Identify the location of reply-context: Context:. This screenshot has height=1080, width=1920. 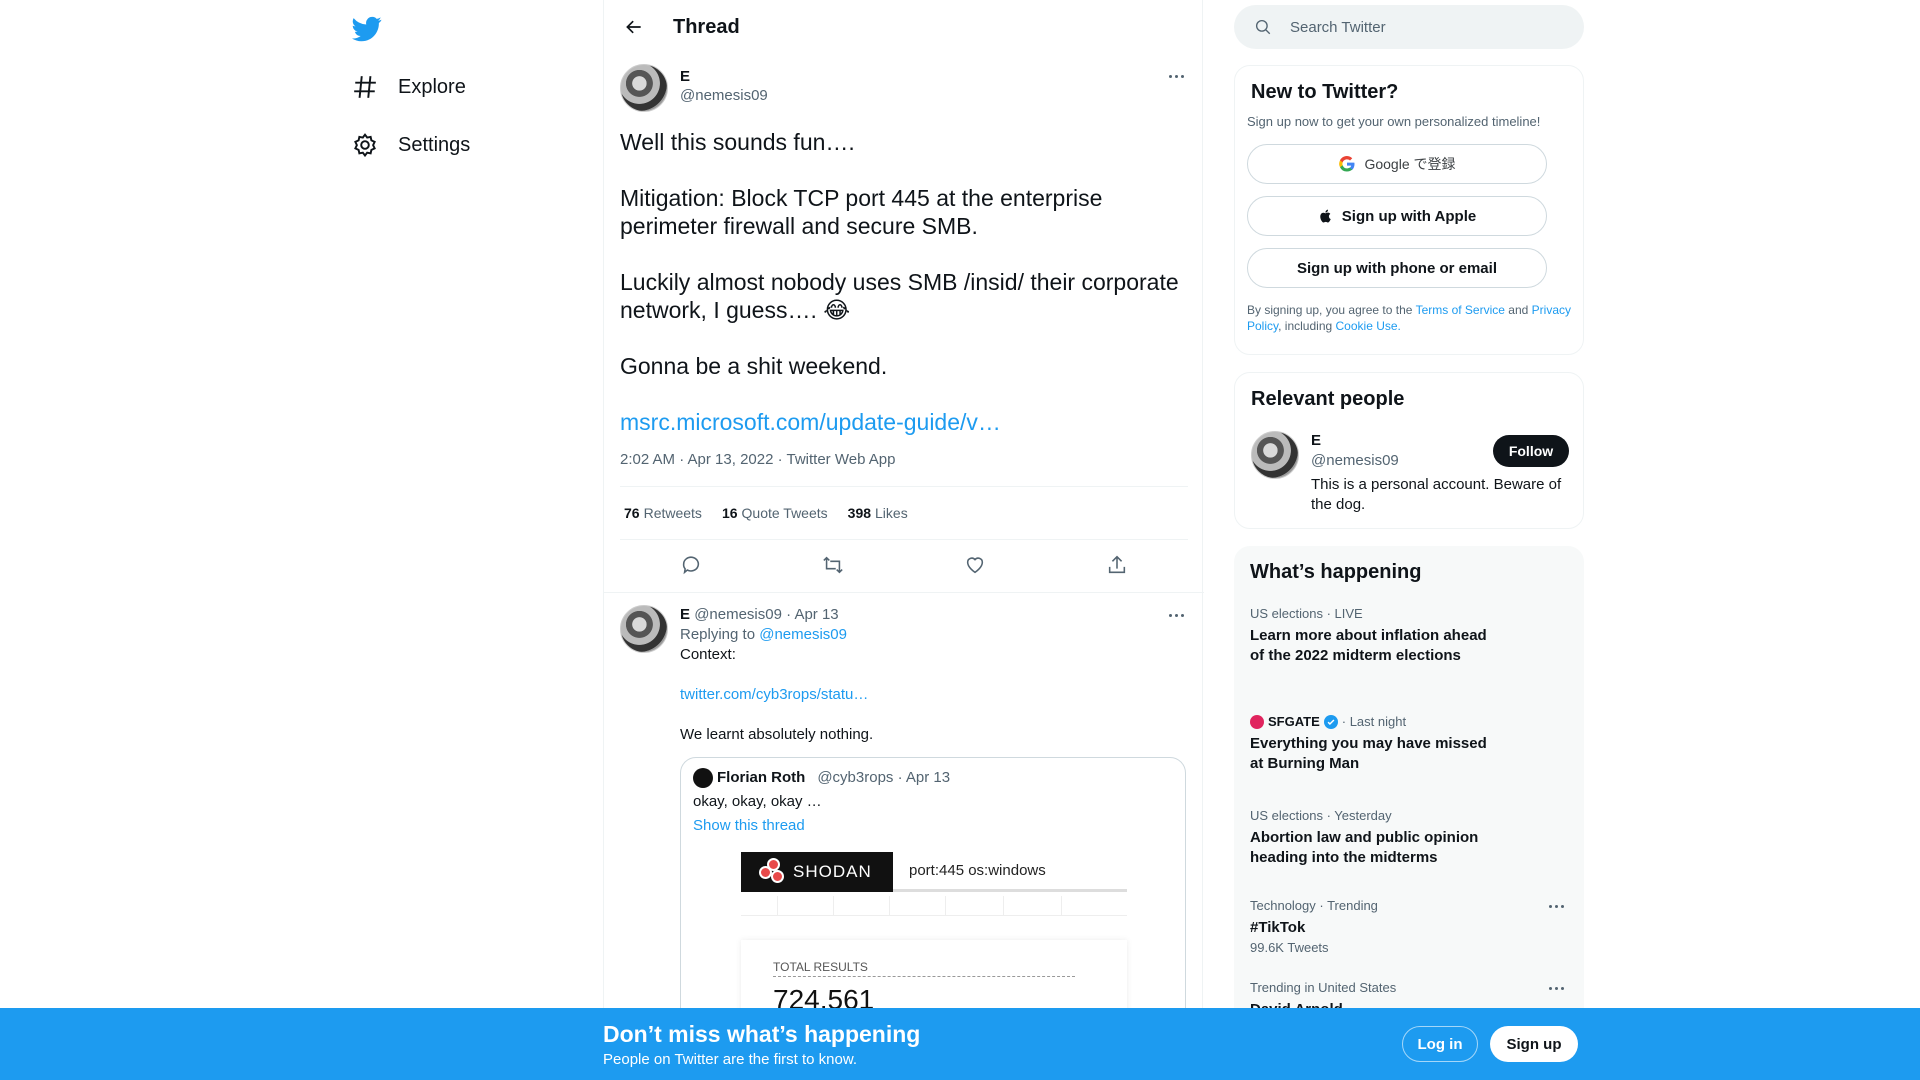
(708, 654).